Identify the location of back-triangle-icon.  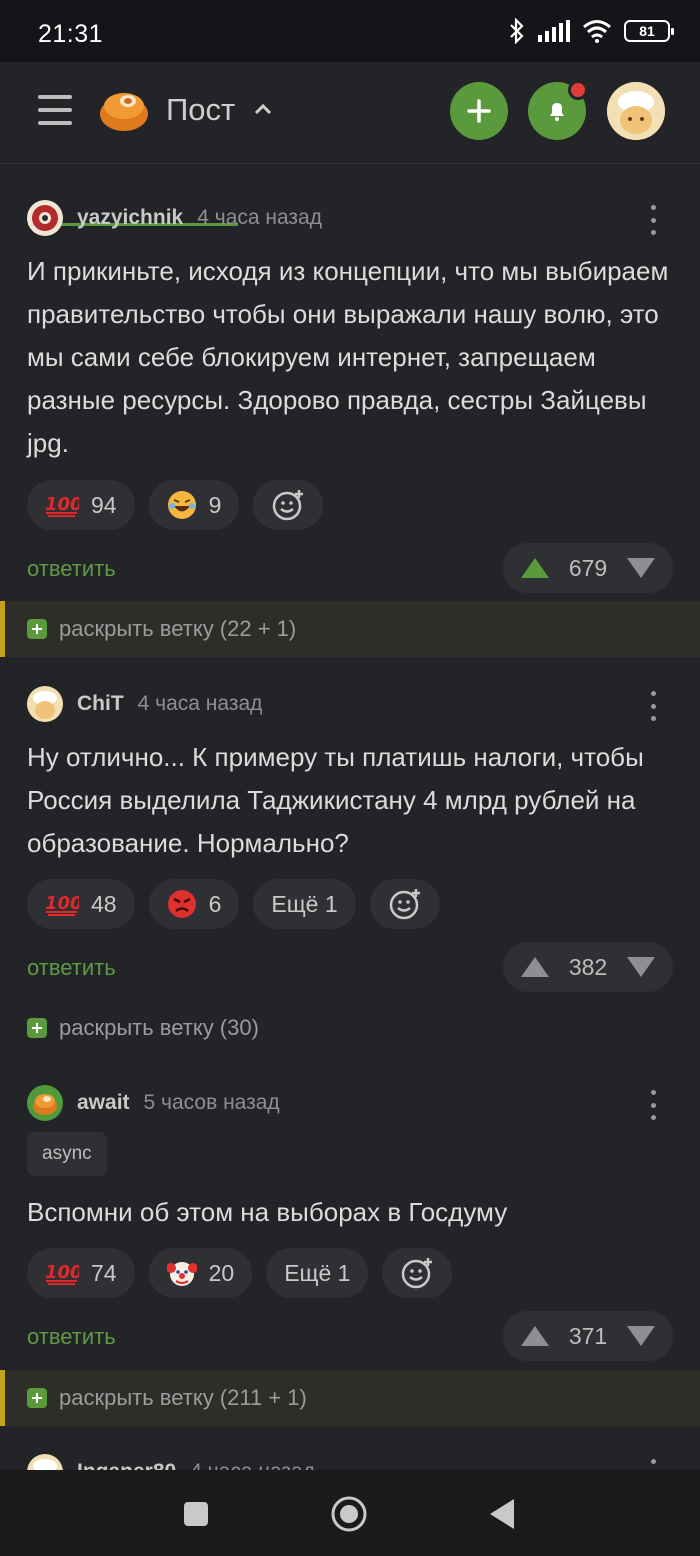
(502, 1514).